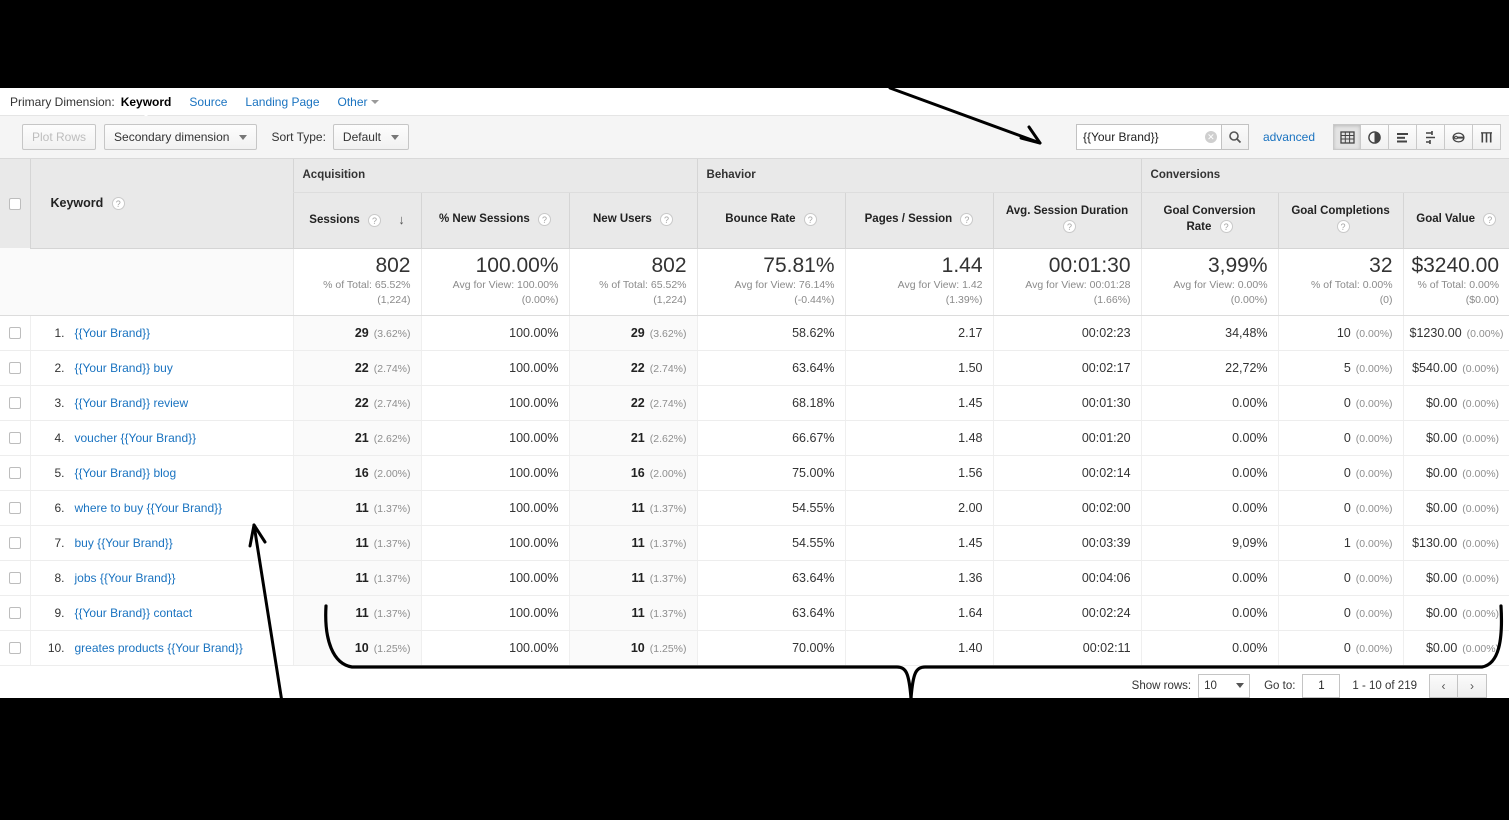 The image size is (1509, 820). Describe the element at coordinates (136, 438) in the screenshot. I see `row-keyword-link: voucher {{Your Brand}}` at that location.